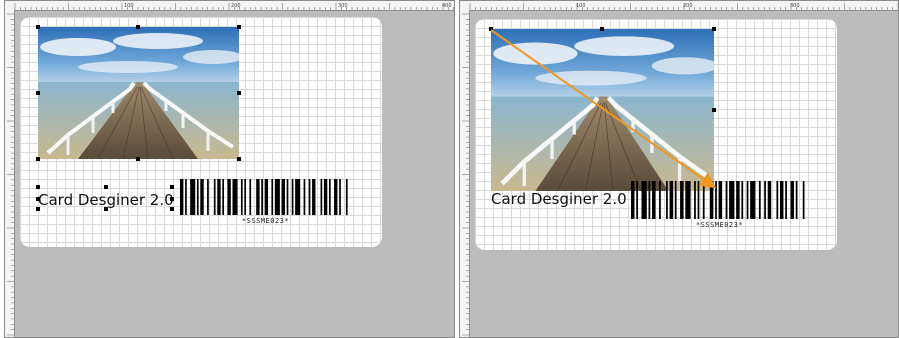  I want to click on ruler-label: 400, so click(447, 6).